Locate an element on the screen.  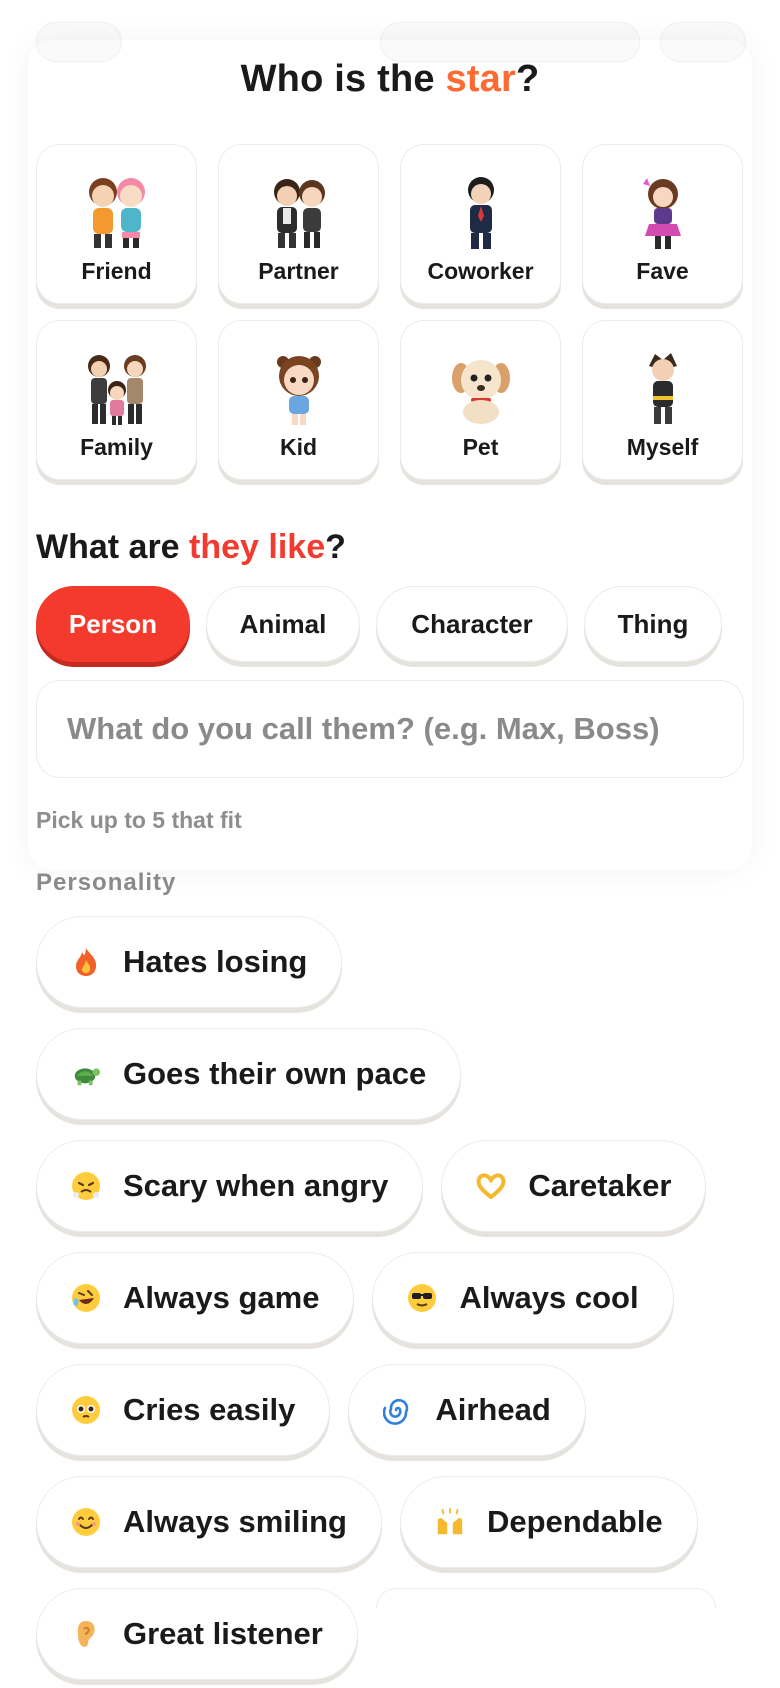
star-option-label: Myself is located at coordinates (662, 447).